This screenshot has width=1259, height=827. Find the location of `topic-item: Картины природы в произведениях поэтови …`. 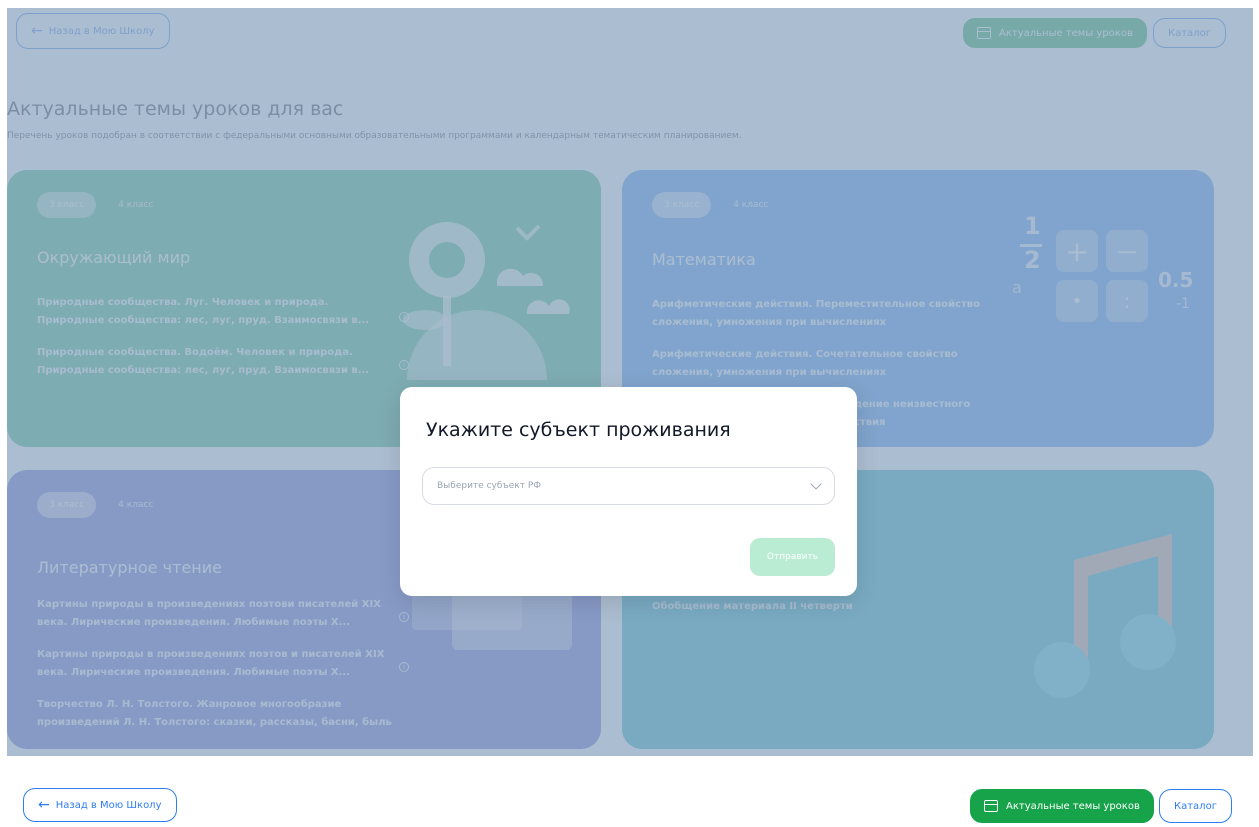

topic-item: Картины природы в произведениях поэтови … is located at coordinates (217, 614).